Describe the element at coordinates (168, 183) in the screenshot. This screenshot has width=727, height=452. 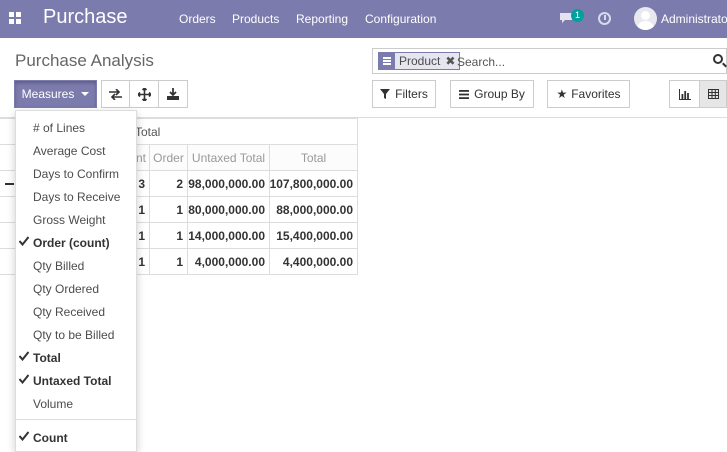
I see `pivot-cell: 2` at that location.